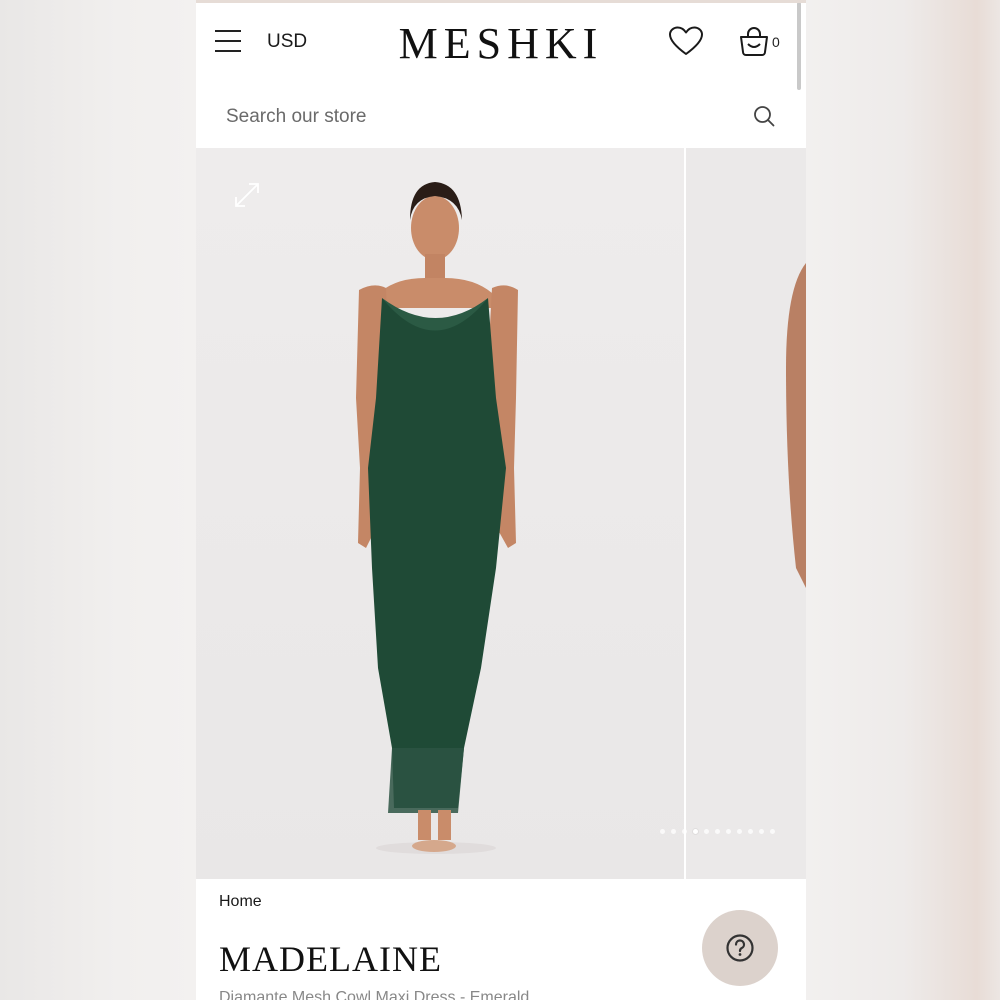 This screenshot has height=1000, width=1000. What do you see at coordinates (330, 959) in the screenshot?
I see `product-title: MADELAINE` at bounding box center [330, 959].